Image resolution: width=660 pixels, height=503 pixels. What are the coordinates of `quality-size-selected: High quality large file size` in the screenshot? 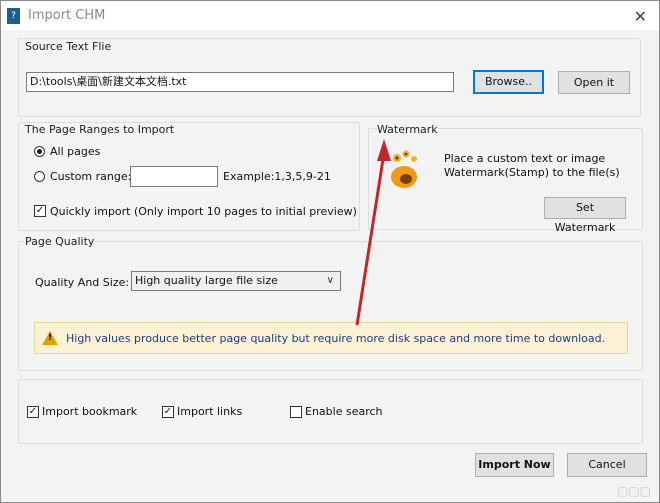 It's located at (206, 280).